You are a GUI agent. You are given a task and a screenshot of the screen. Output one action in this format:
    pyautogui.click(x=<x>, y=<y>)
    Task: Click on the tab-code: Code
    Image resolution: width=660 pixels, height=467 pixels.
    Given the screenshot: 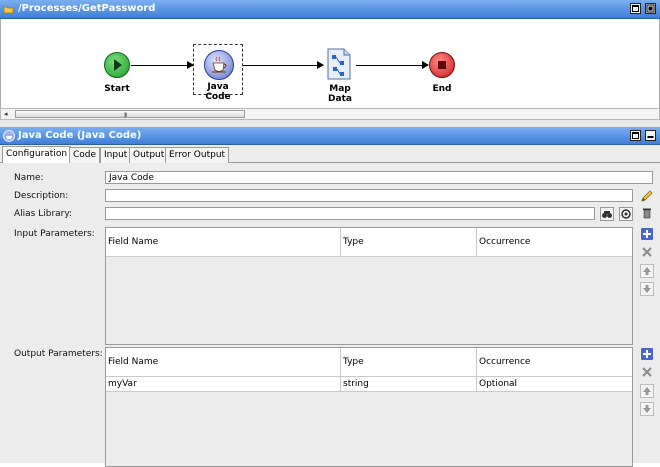 What is the action you would take?
    pyautogui.click(x=85, y=155)
    